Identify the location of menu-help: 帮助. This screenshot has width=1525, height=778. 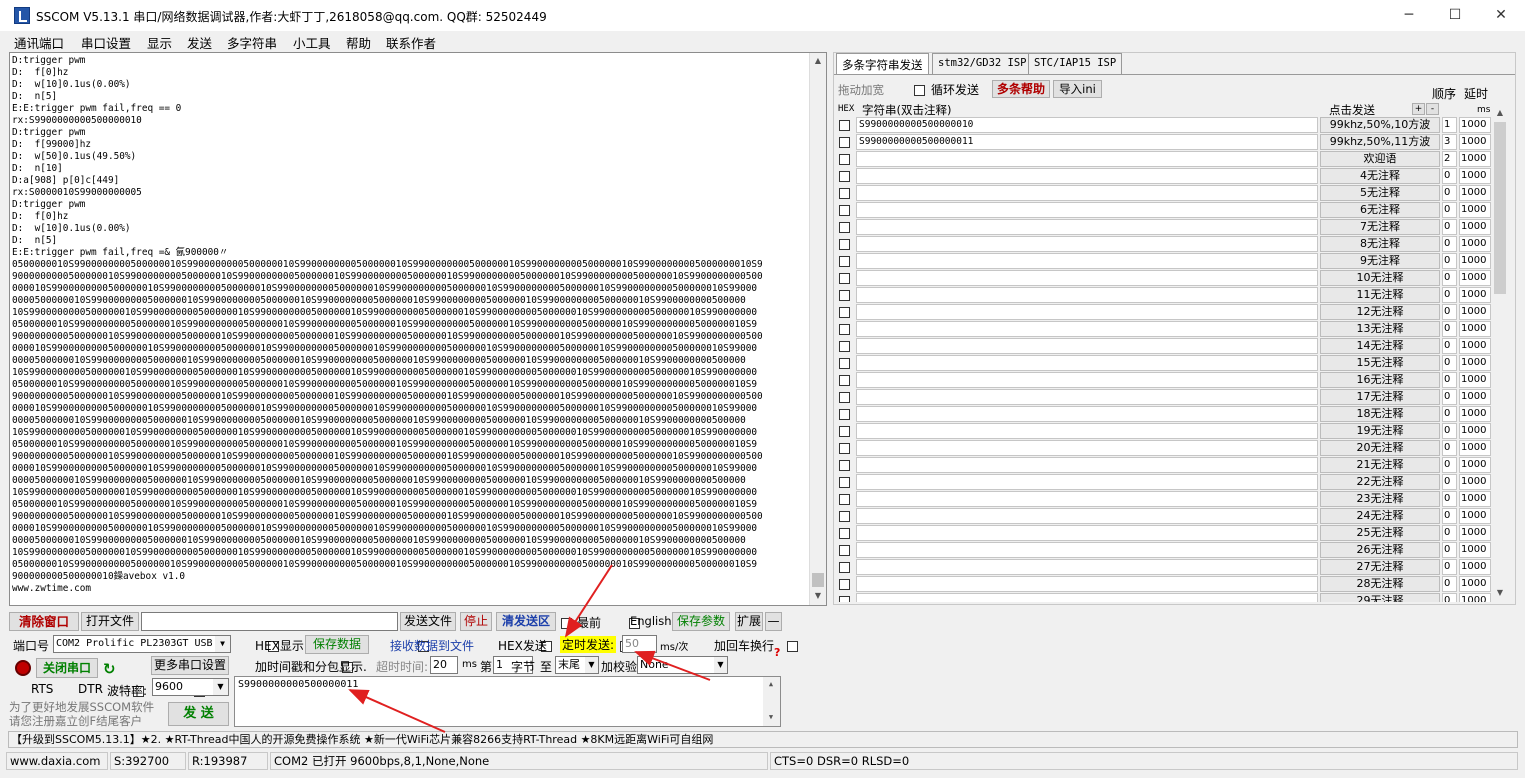
(358, 42).